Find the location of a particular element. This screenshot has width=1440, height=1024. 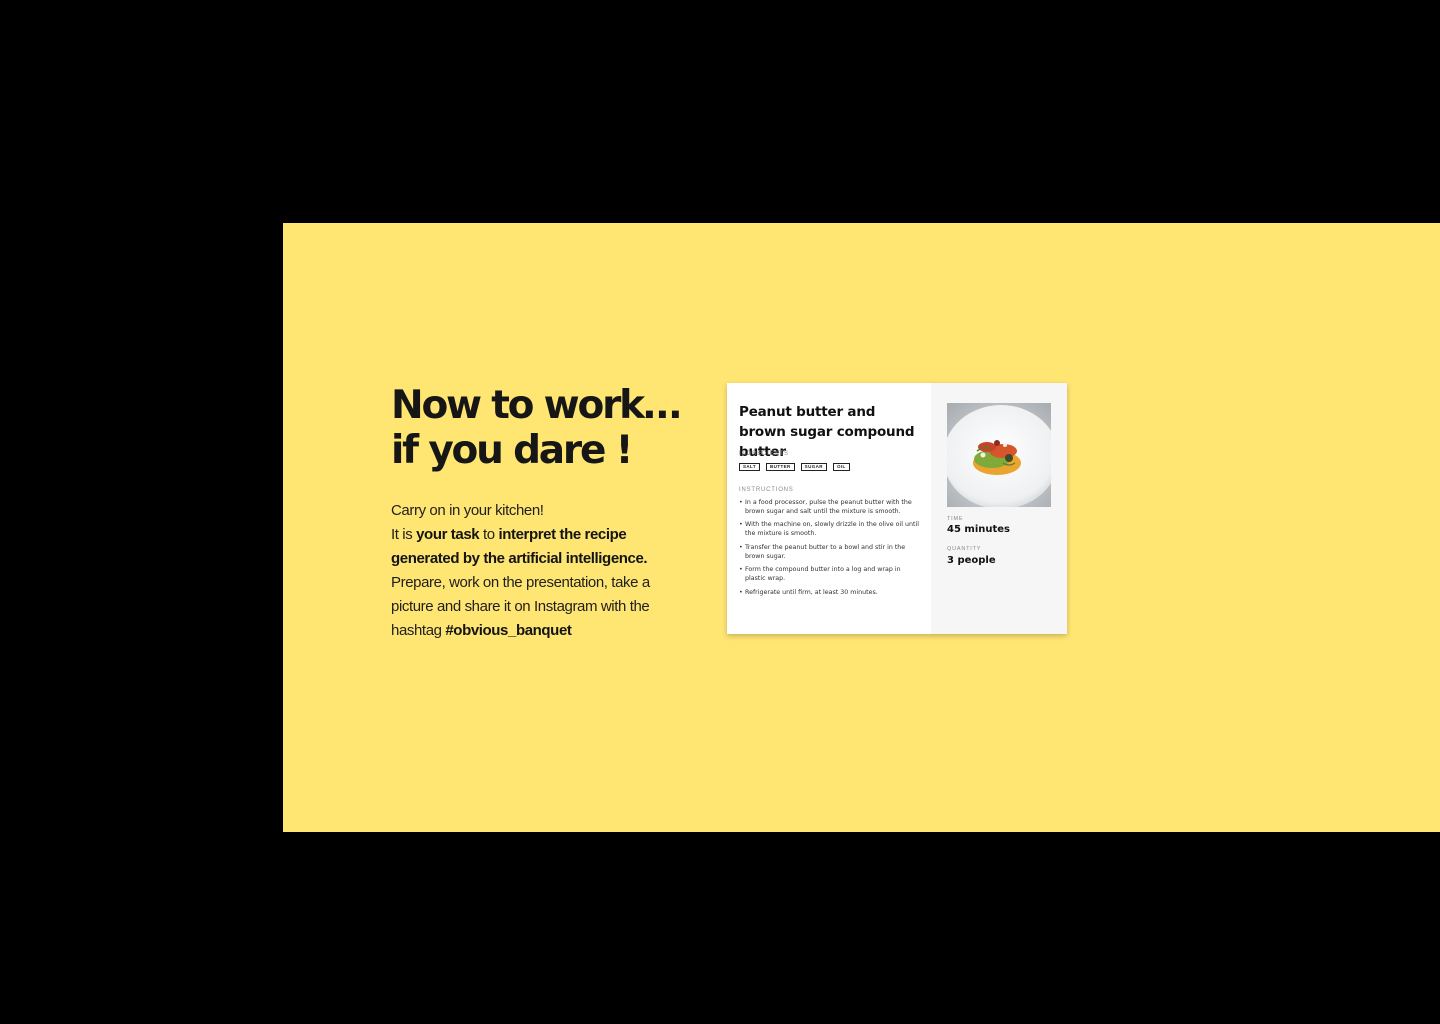

quantity-value: 3 people is located at coordinates (971, 560).